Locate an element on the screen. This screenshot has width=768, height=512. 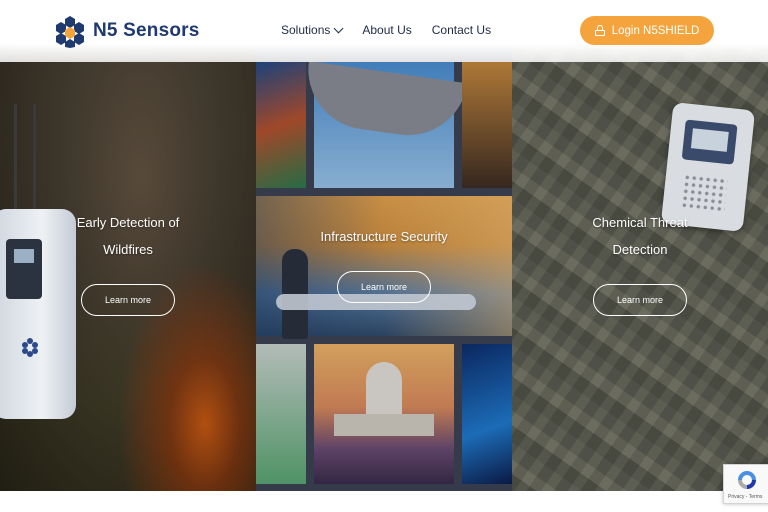
panel-title-wildfires: Early Detection of Wildfires is located at coordinates (128, 236).